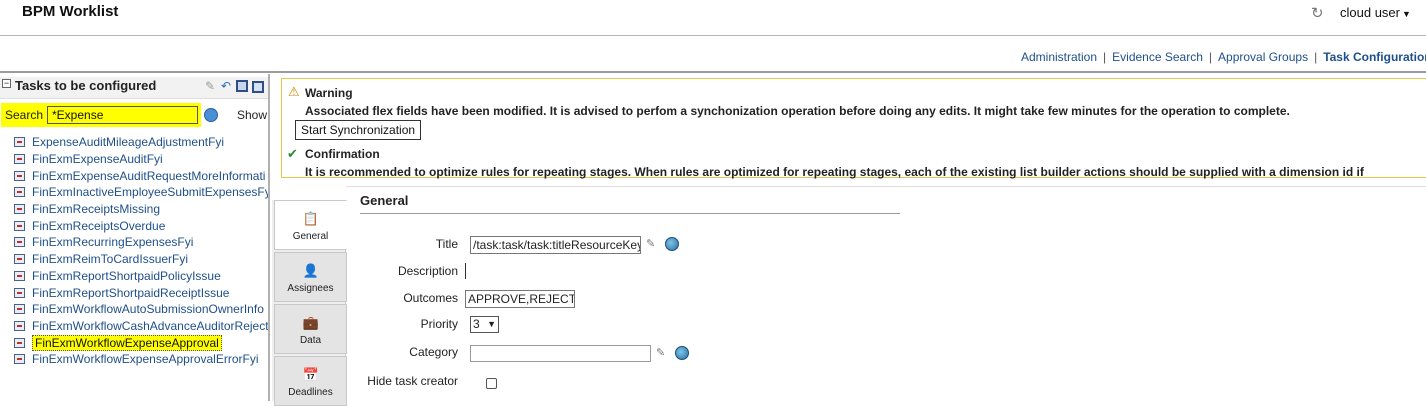 The width and height of the screenshot is (1426, 406). What do you see at coordinates (258, 87) in the screenshot?
I see `save-as-icon` at bounding box center [258, 87].